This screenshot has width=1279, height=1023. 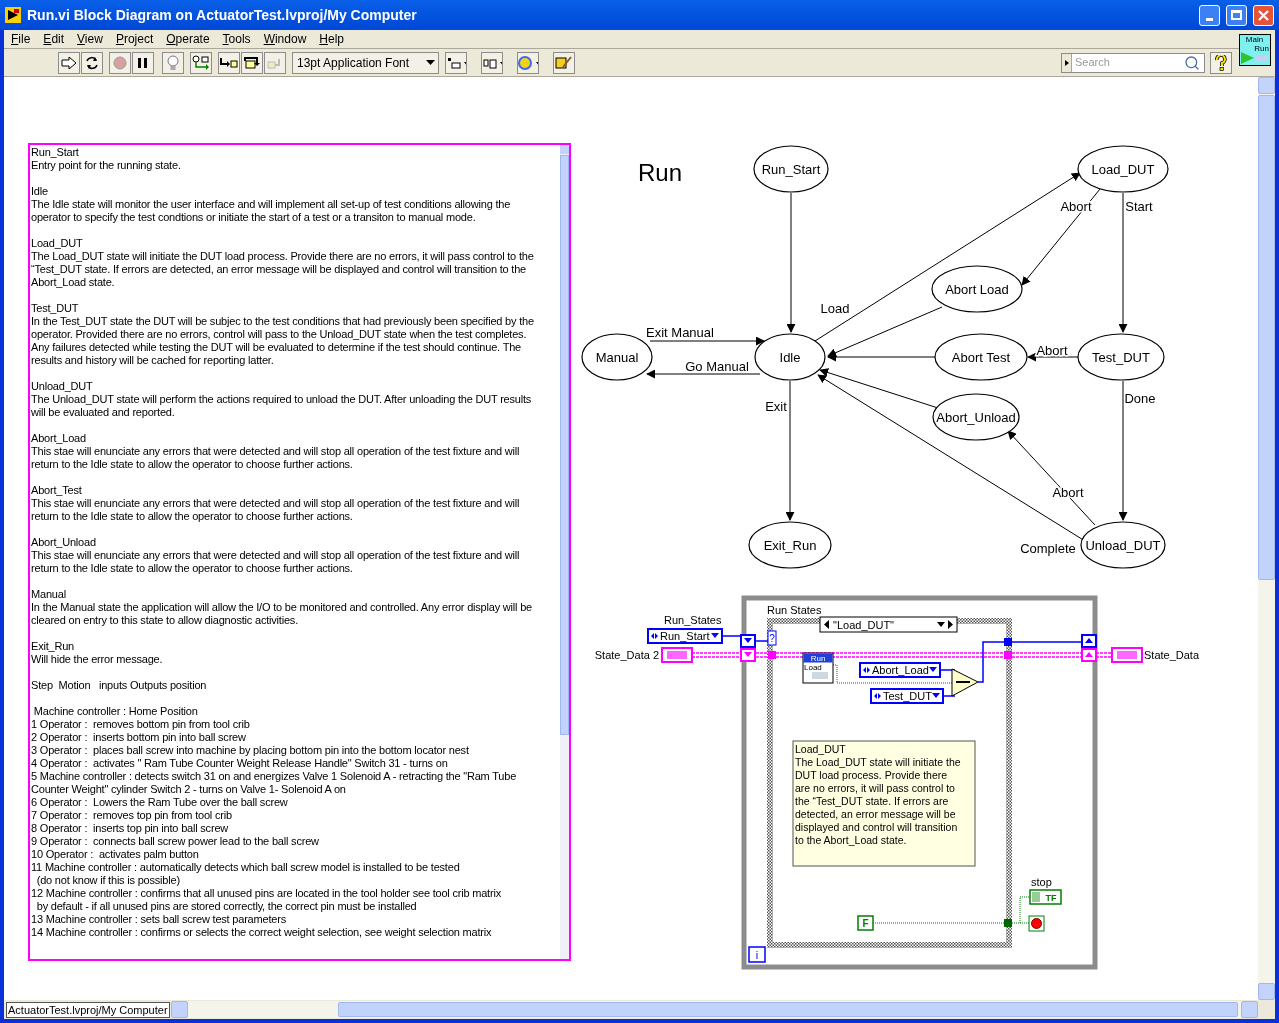 What do you see at coordinates (165, 620) in the screenshot?
I see `comment-line: cleared on entry to this state to allow diagnostic activities.` at bounding box center [165, 620].